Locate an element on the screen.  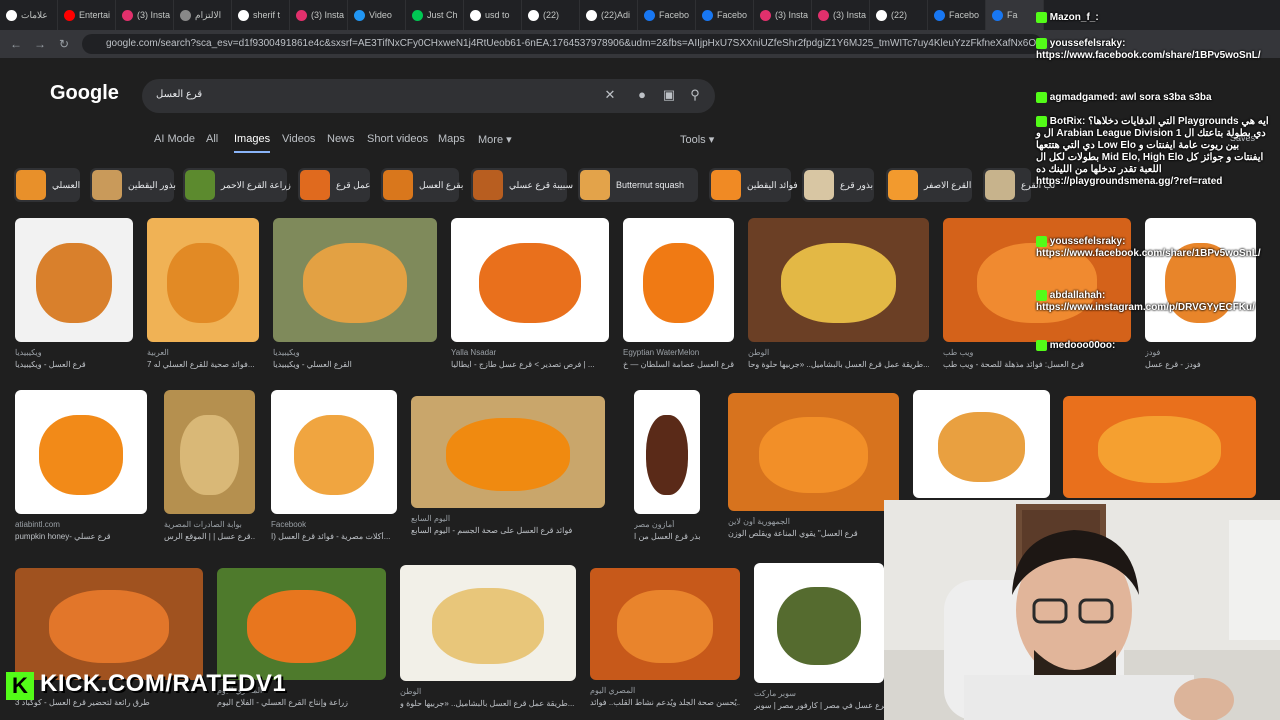
browser-tab: usd to is located at coordinates (493, 15).